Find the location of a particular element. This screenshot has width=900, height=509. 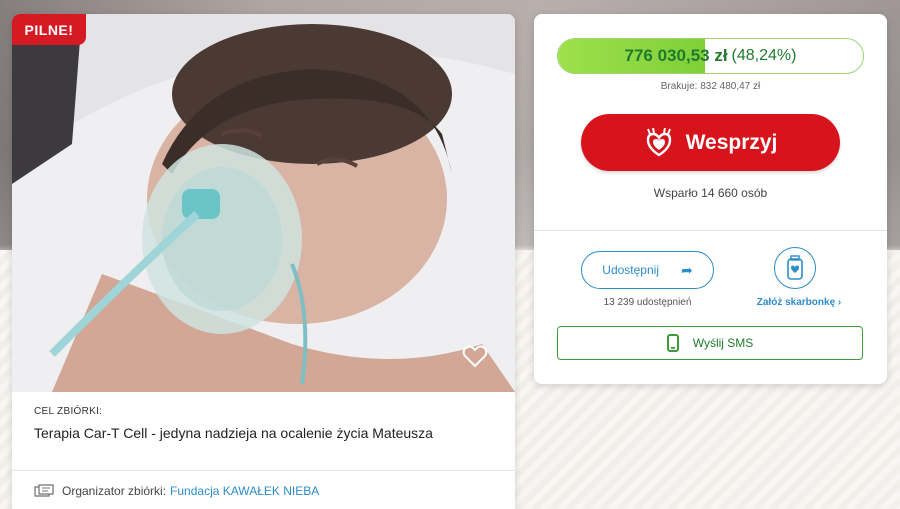

divider is located at coordinates (710, 230).